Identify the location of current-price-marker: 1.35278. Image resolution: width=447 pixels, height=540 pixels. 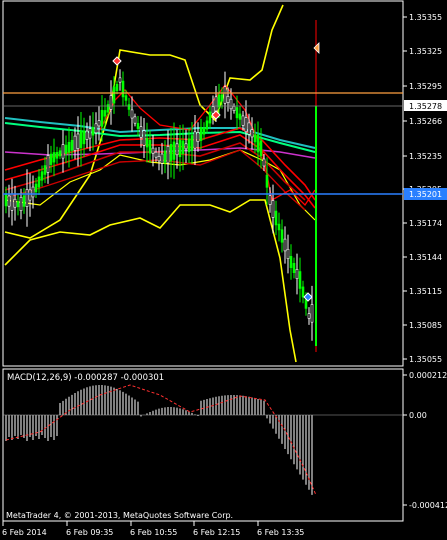
(425, 105).